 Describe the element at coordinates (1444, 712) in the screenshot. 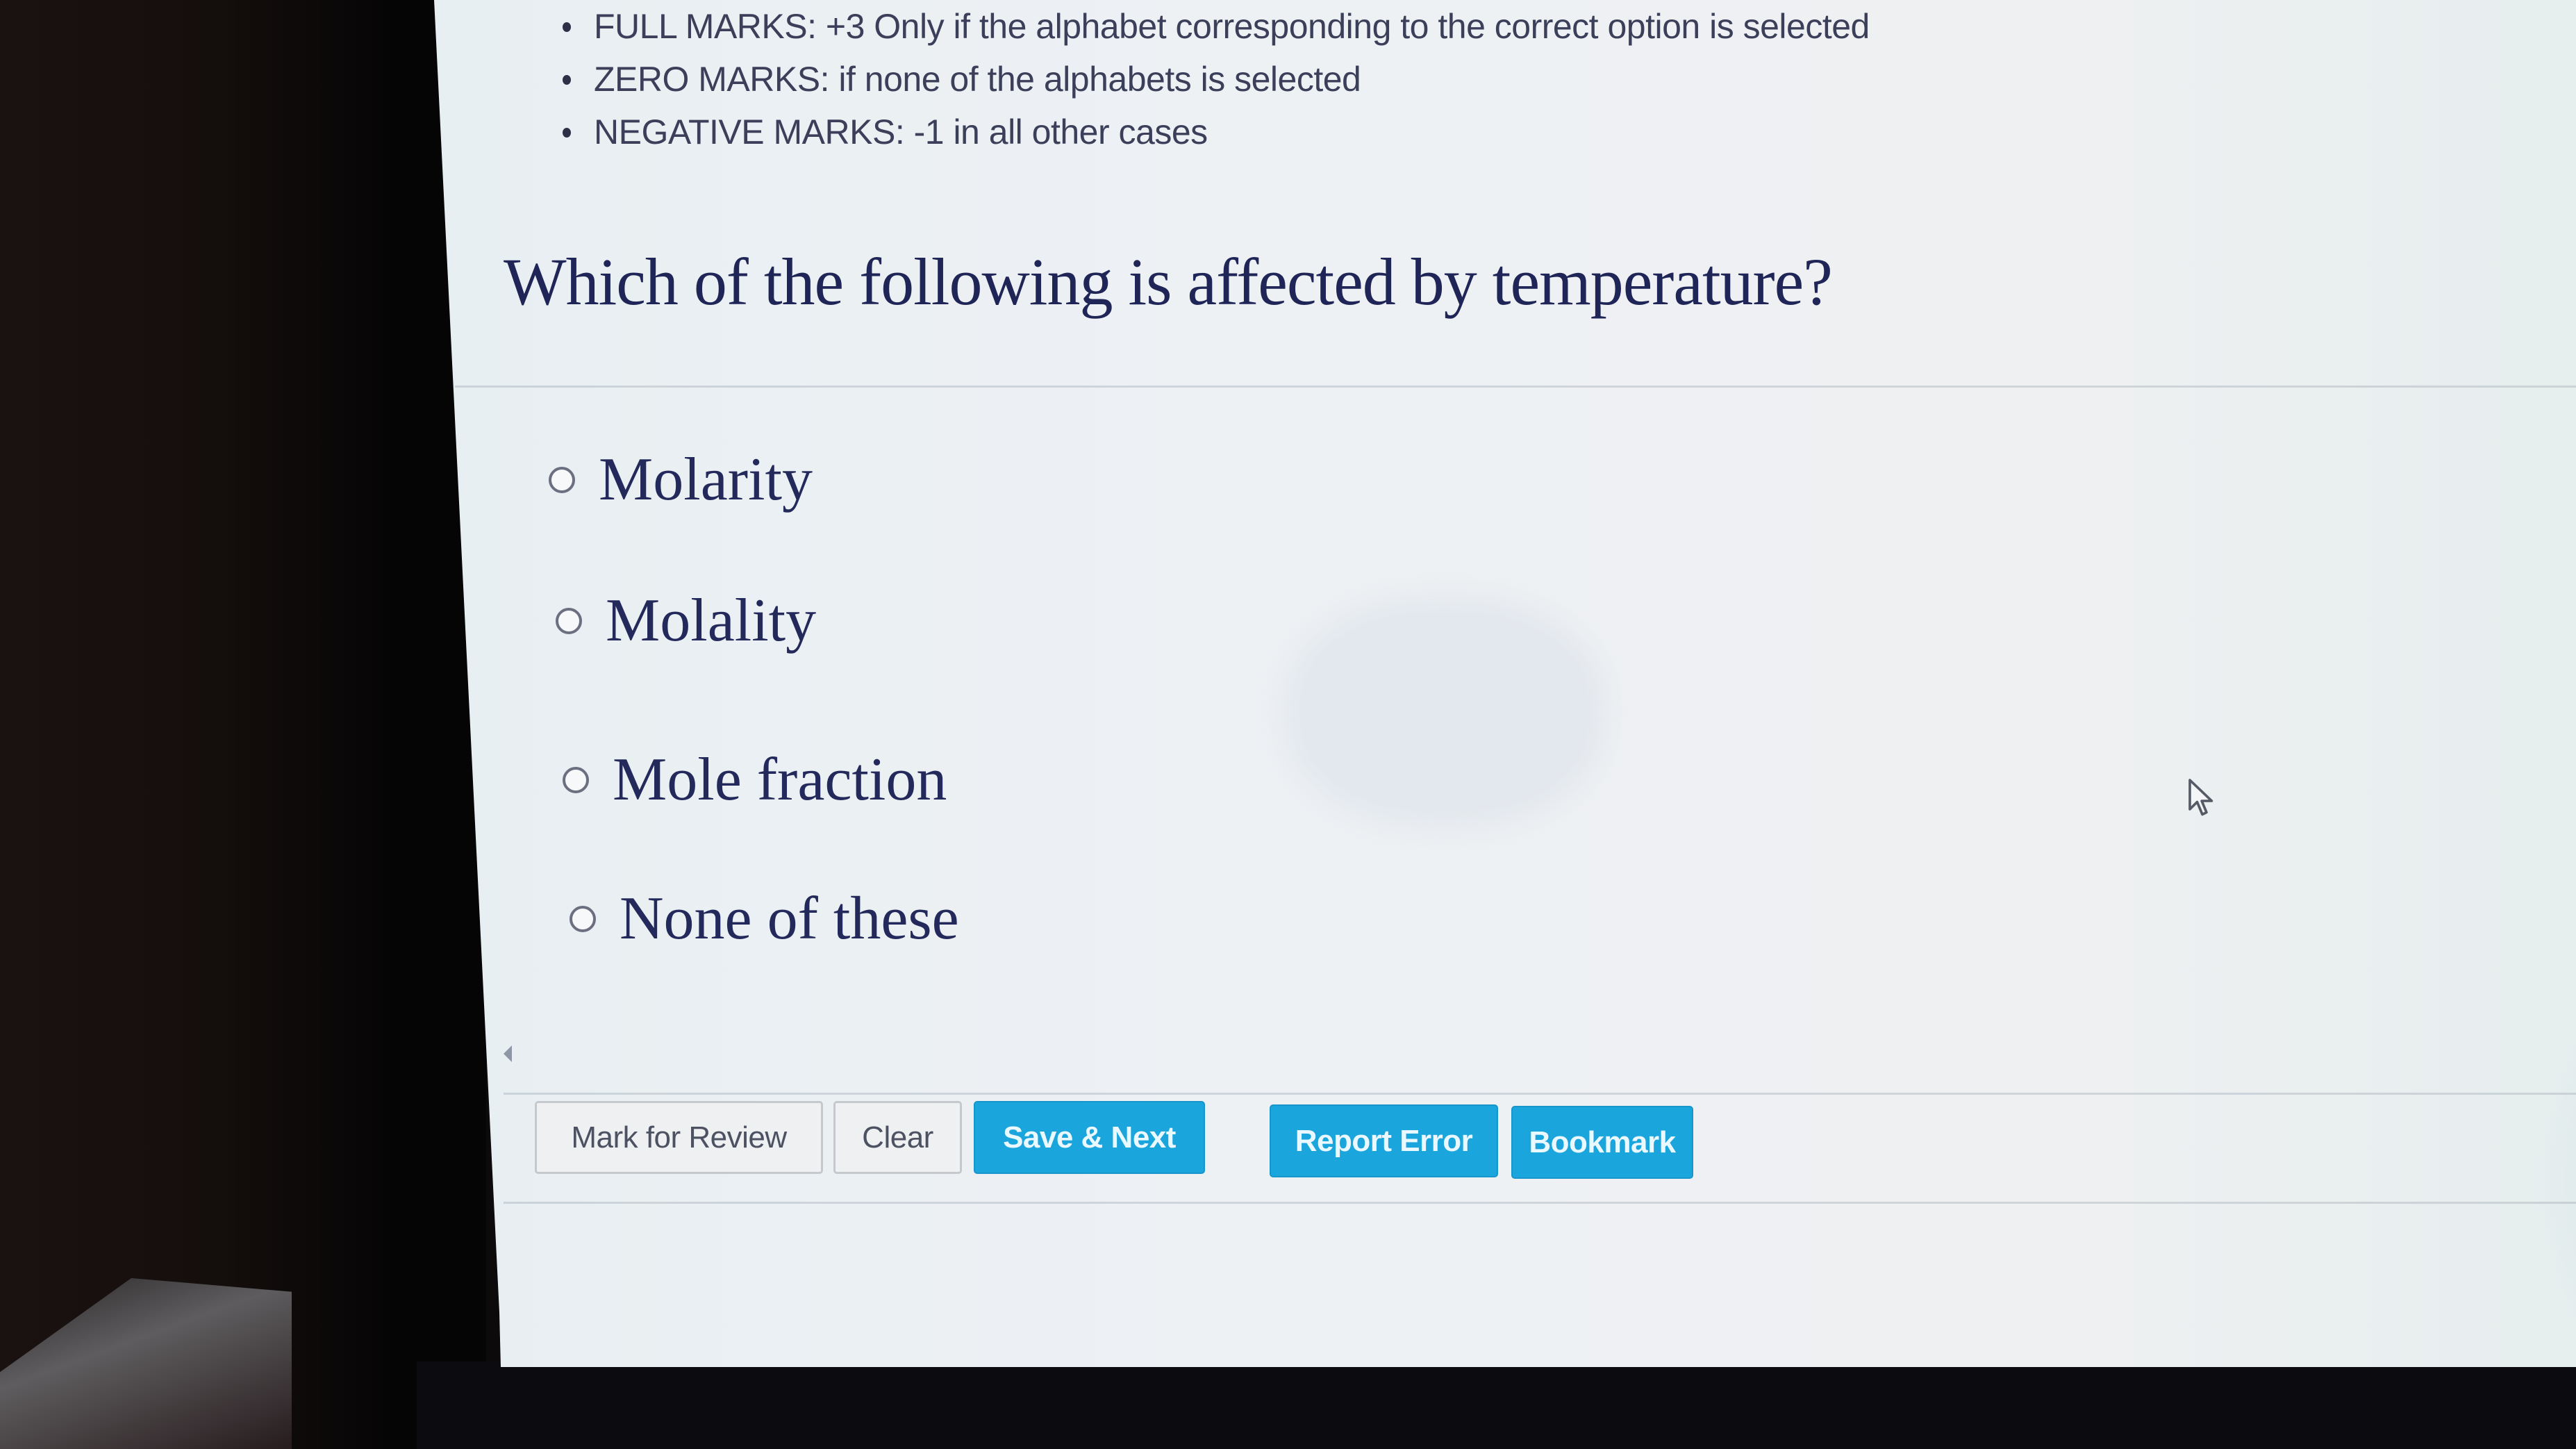

I see `screen-glare` at that location.